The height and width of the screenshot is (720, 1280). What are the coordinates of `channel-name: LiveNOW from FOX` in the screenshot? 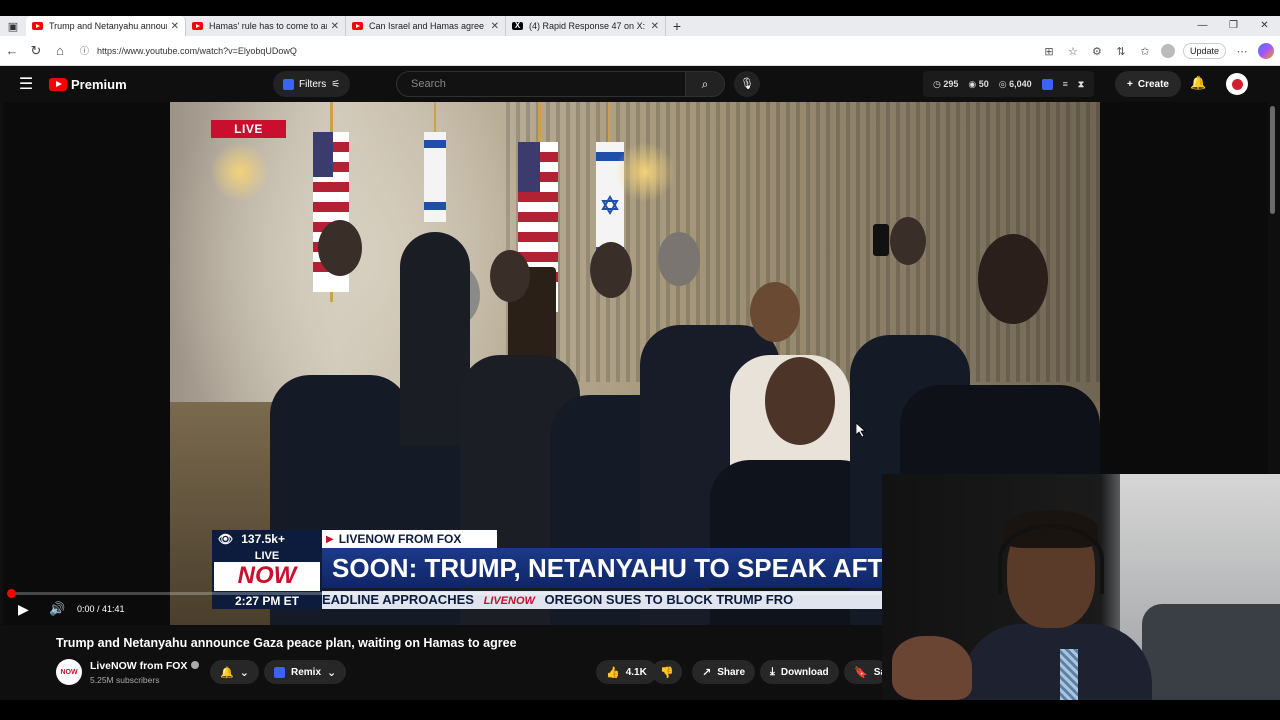 It's located at (145, 666).